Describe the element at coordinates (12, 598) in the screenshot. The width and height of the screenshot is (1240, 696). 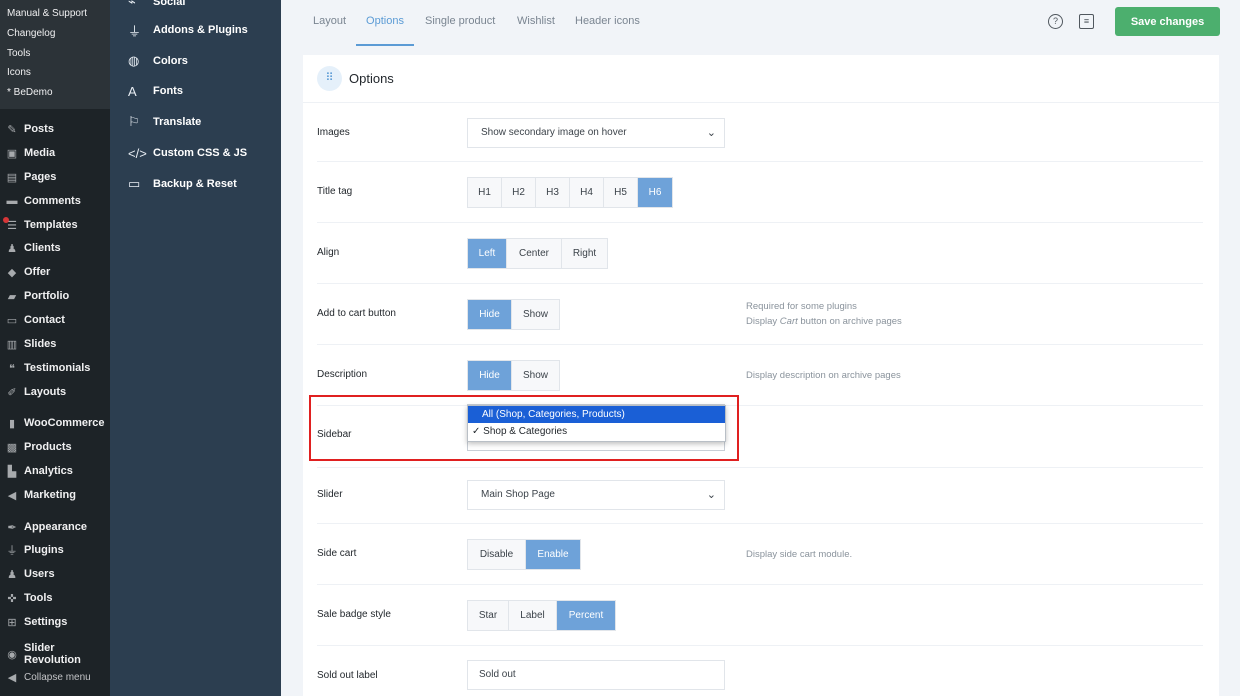
I see `tools-icon: ✜` at that location.